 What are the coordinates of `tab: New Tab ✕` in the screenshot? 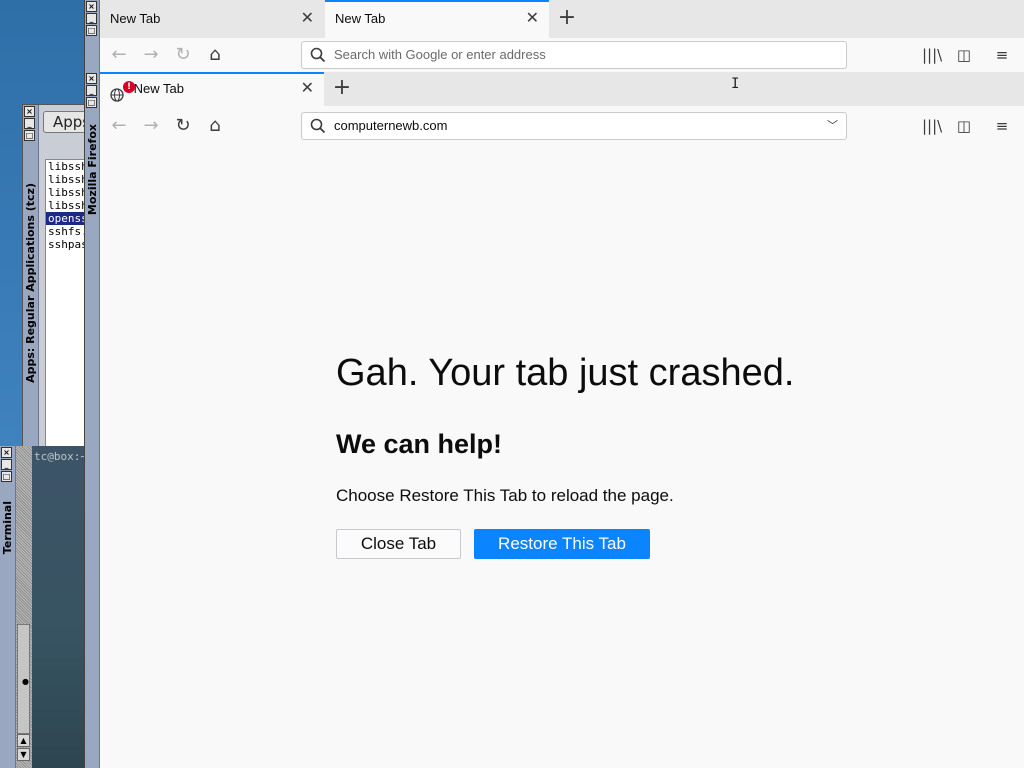 It's located at (212, 19).